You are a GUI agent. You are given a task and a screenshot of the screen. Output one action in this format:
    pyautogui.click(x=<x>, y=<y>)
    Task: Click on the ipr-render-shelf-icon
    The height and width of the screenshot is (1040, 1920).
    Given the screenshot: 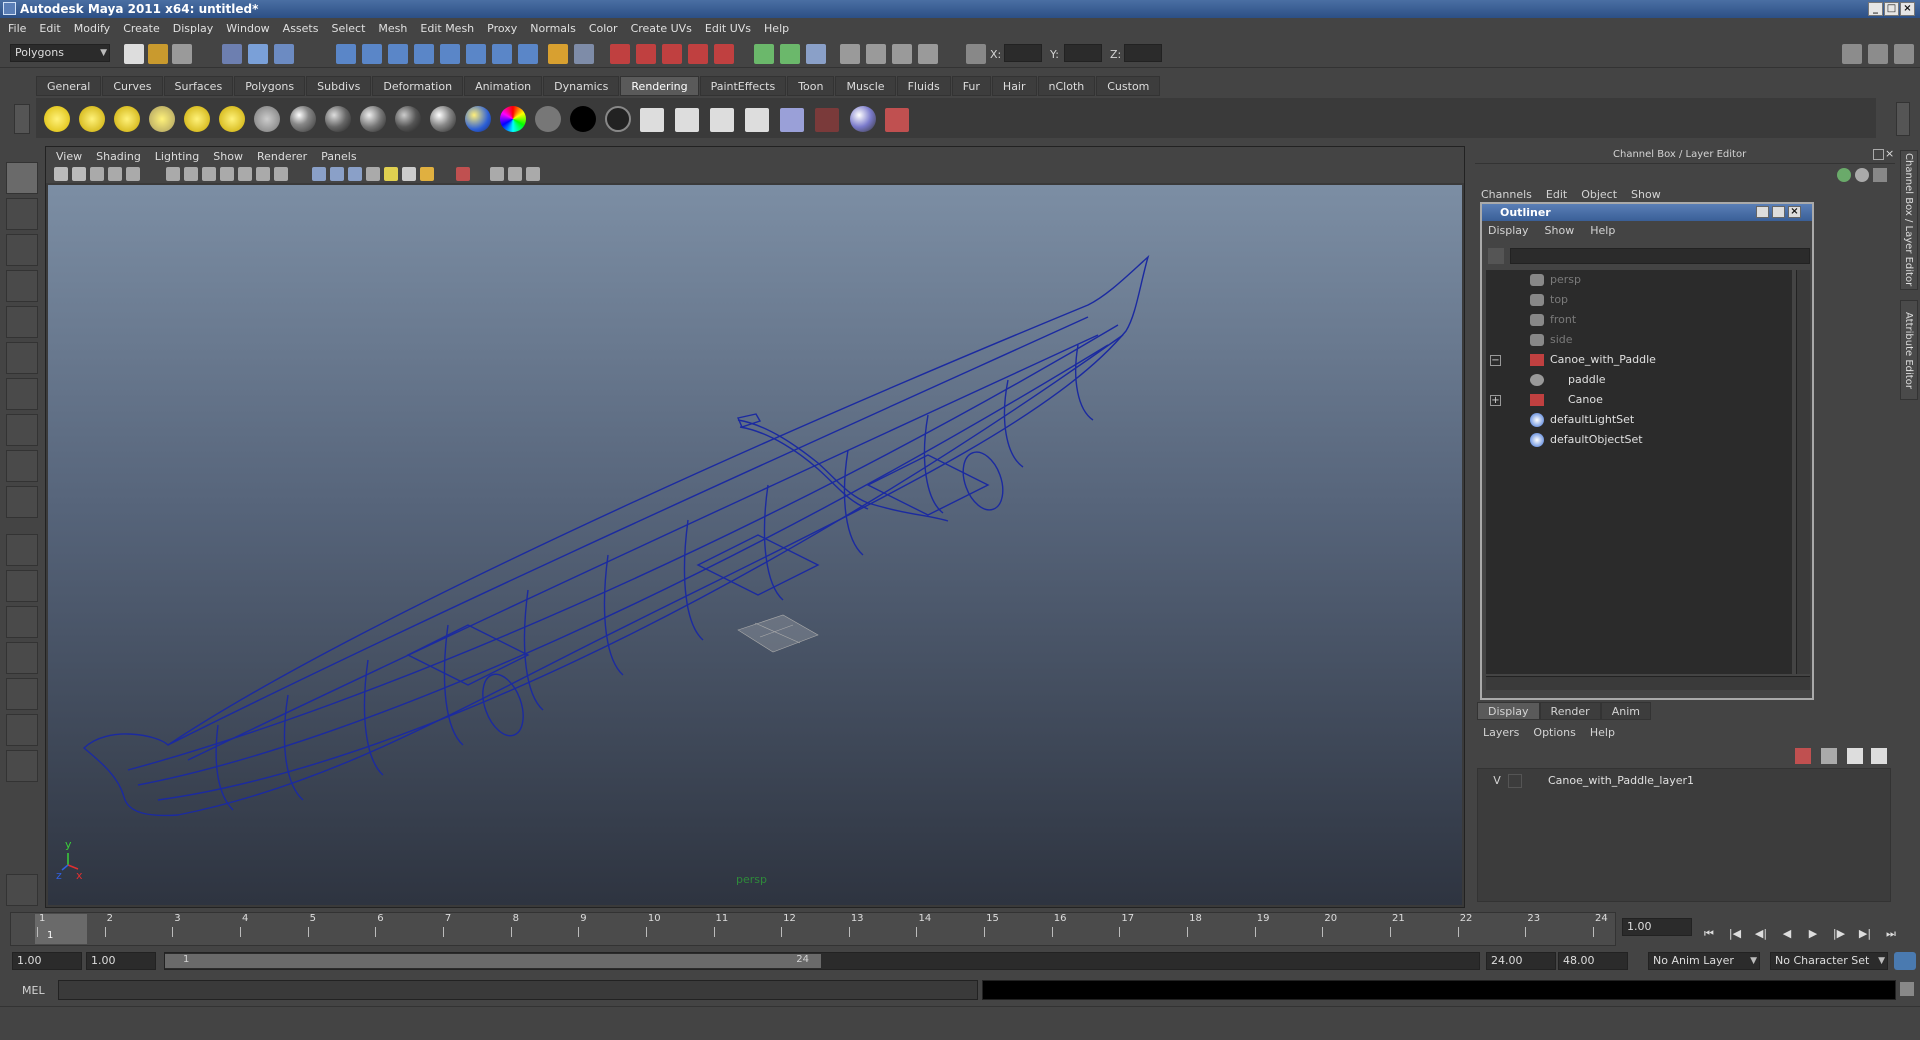 What is the action you would take?
    pyautogui.click(x=687, y=120)
    